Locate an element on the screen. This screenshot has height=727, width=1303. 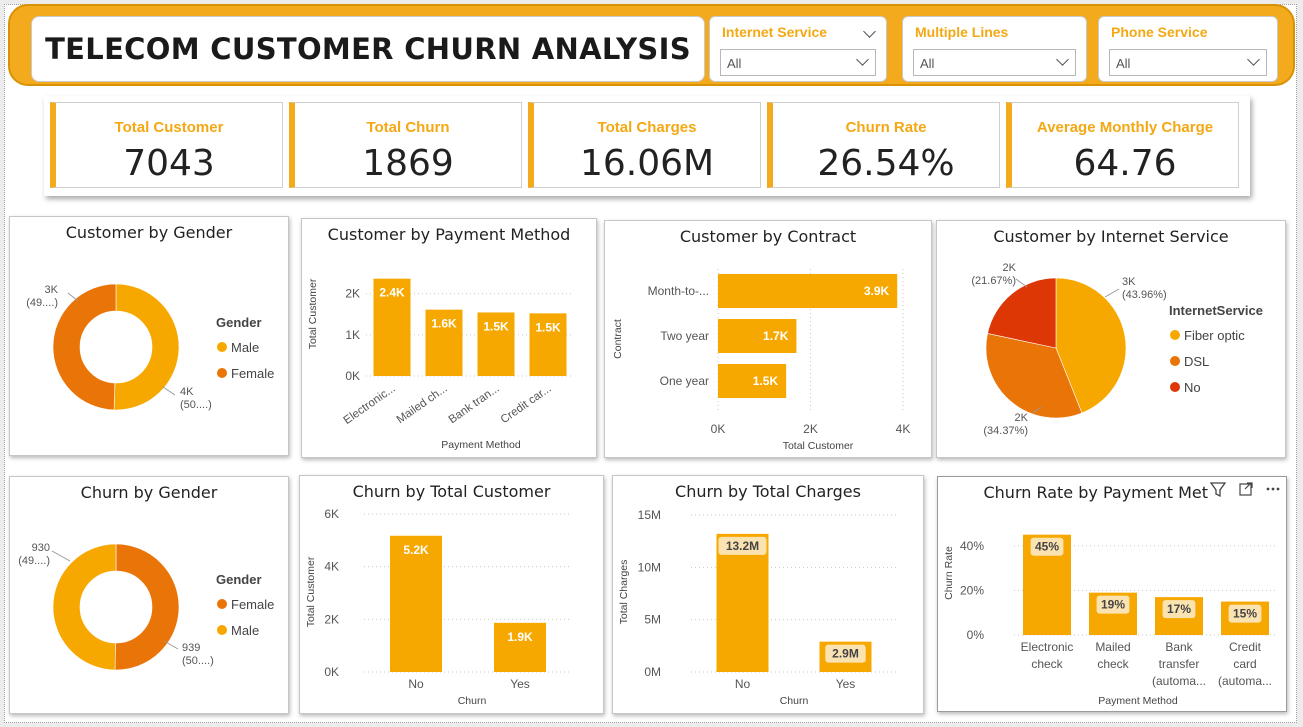
y-tick-label: Two year is located at coordinates (684, 336).